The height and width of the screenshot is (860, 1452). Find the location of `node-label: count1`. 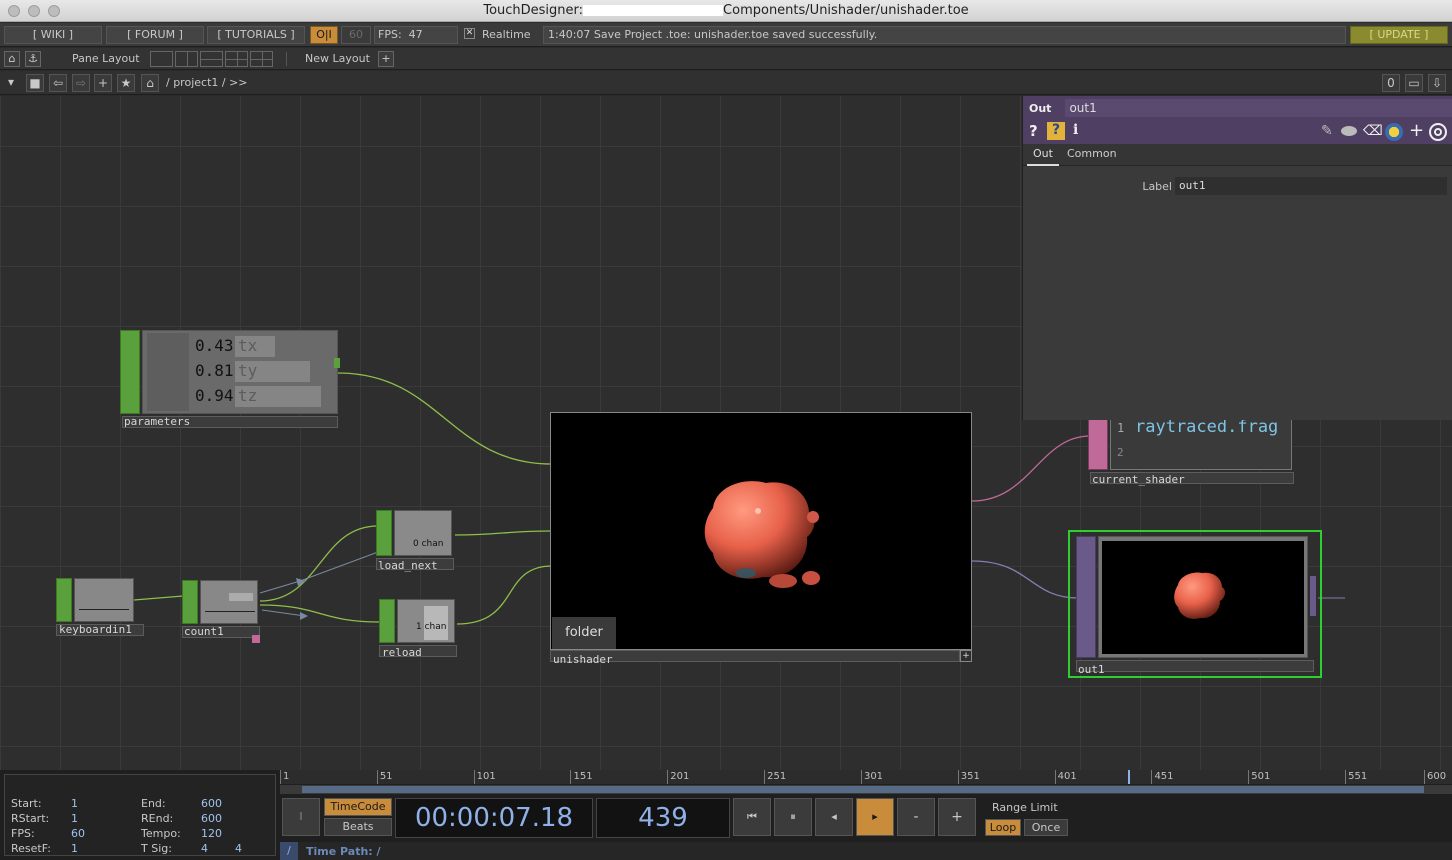

node-label: count1 is located at coordinates (204, 632).